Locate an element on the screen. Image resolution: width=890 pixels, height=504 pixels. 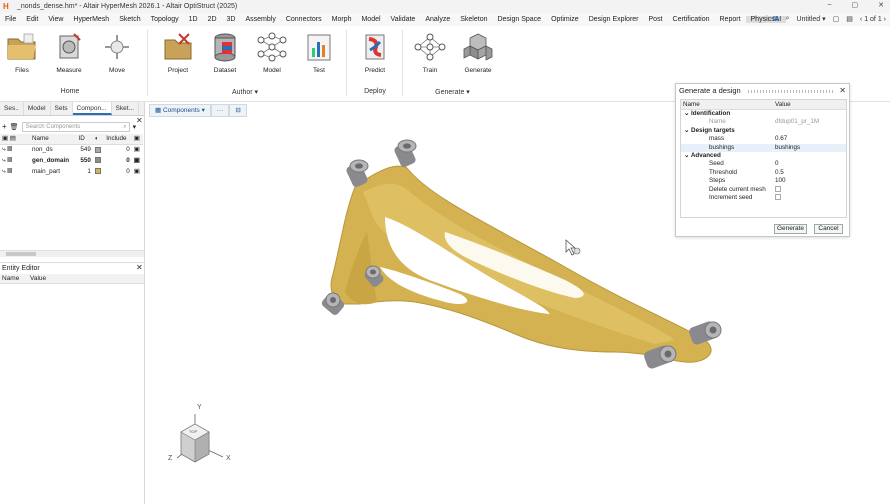
page-indicator: ‹ 1 of 1 › is located at coordinates (873, 19).